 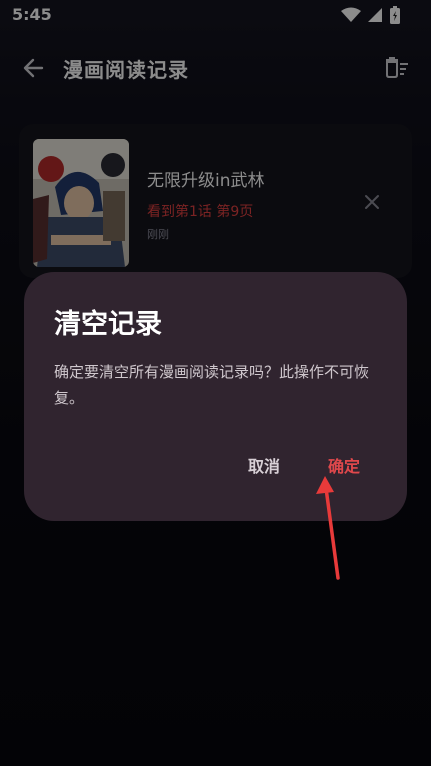 I want to click on annotation-arrow-icon, so click(x=328, y=528).